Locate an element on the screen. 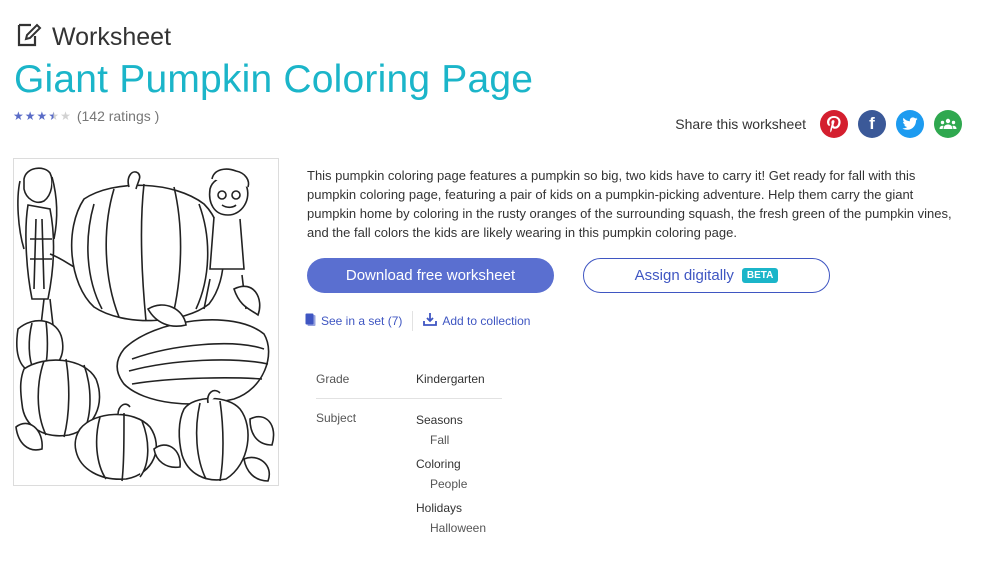 This screenshot has width=1000, height=586. download-worksheet-button: Download free worksheet is located at coordinates (430, 275).